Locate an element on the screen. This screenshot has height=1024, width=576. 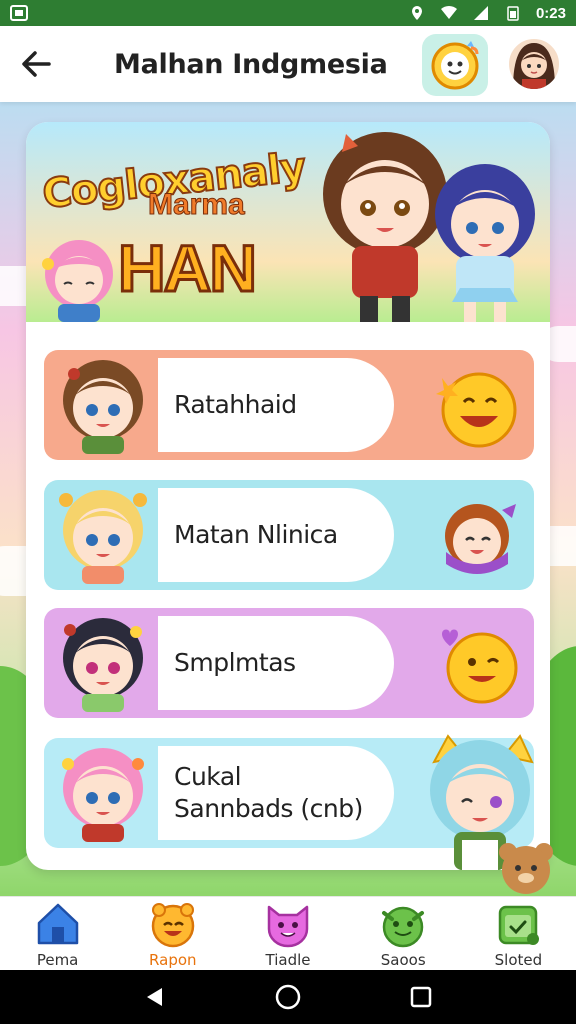
mascot-badge-button is located at coordinates (455, 65).